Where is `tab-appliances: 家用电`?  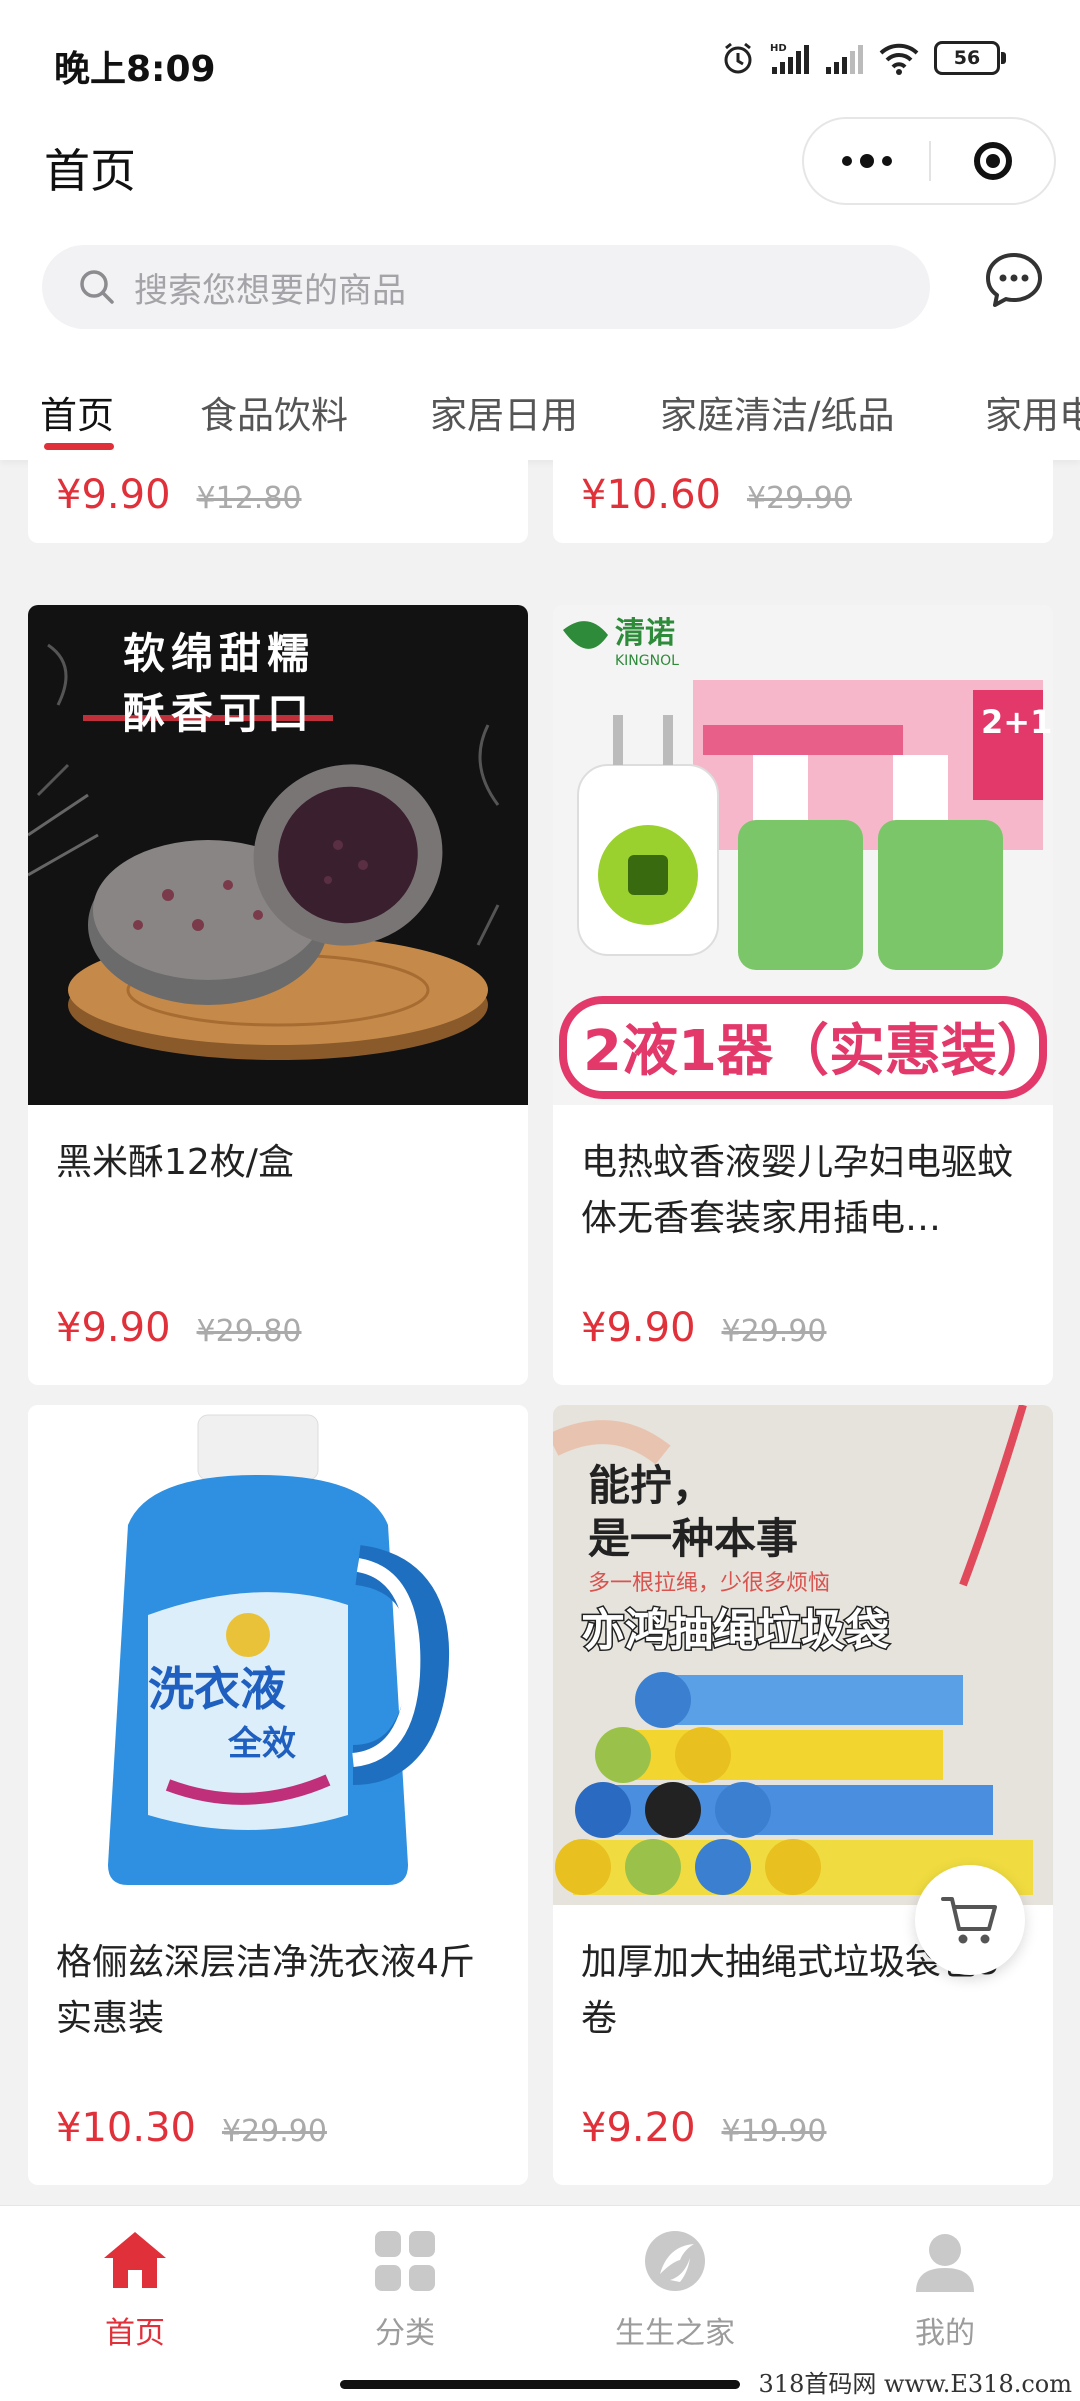 tab-appliances: 家用电 is located at coordinates (1032, 412).